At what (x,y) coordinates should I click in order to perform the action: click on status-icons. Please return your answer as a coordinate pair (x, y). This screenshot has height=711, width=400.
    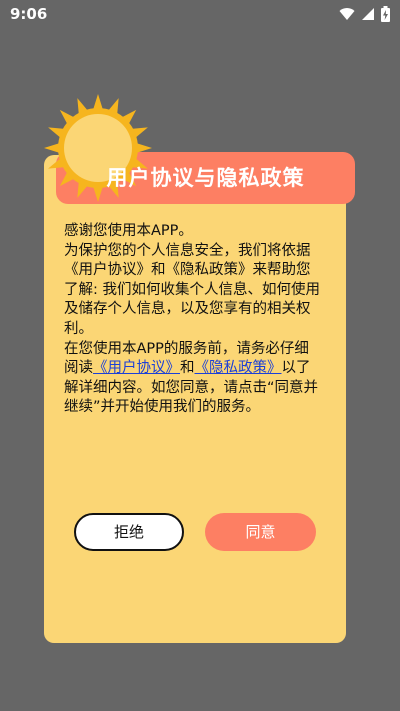
    Looking at the image, I should click on (364, 14).